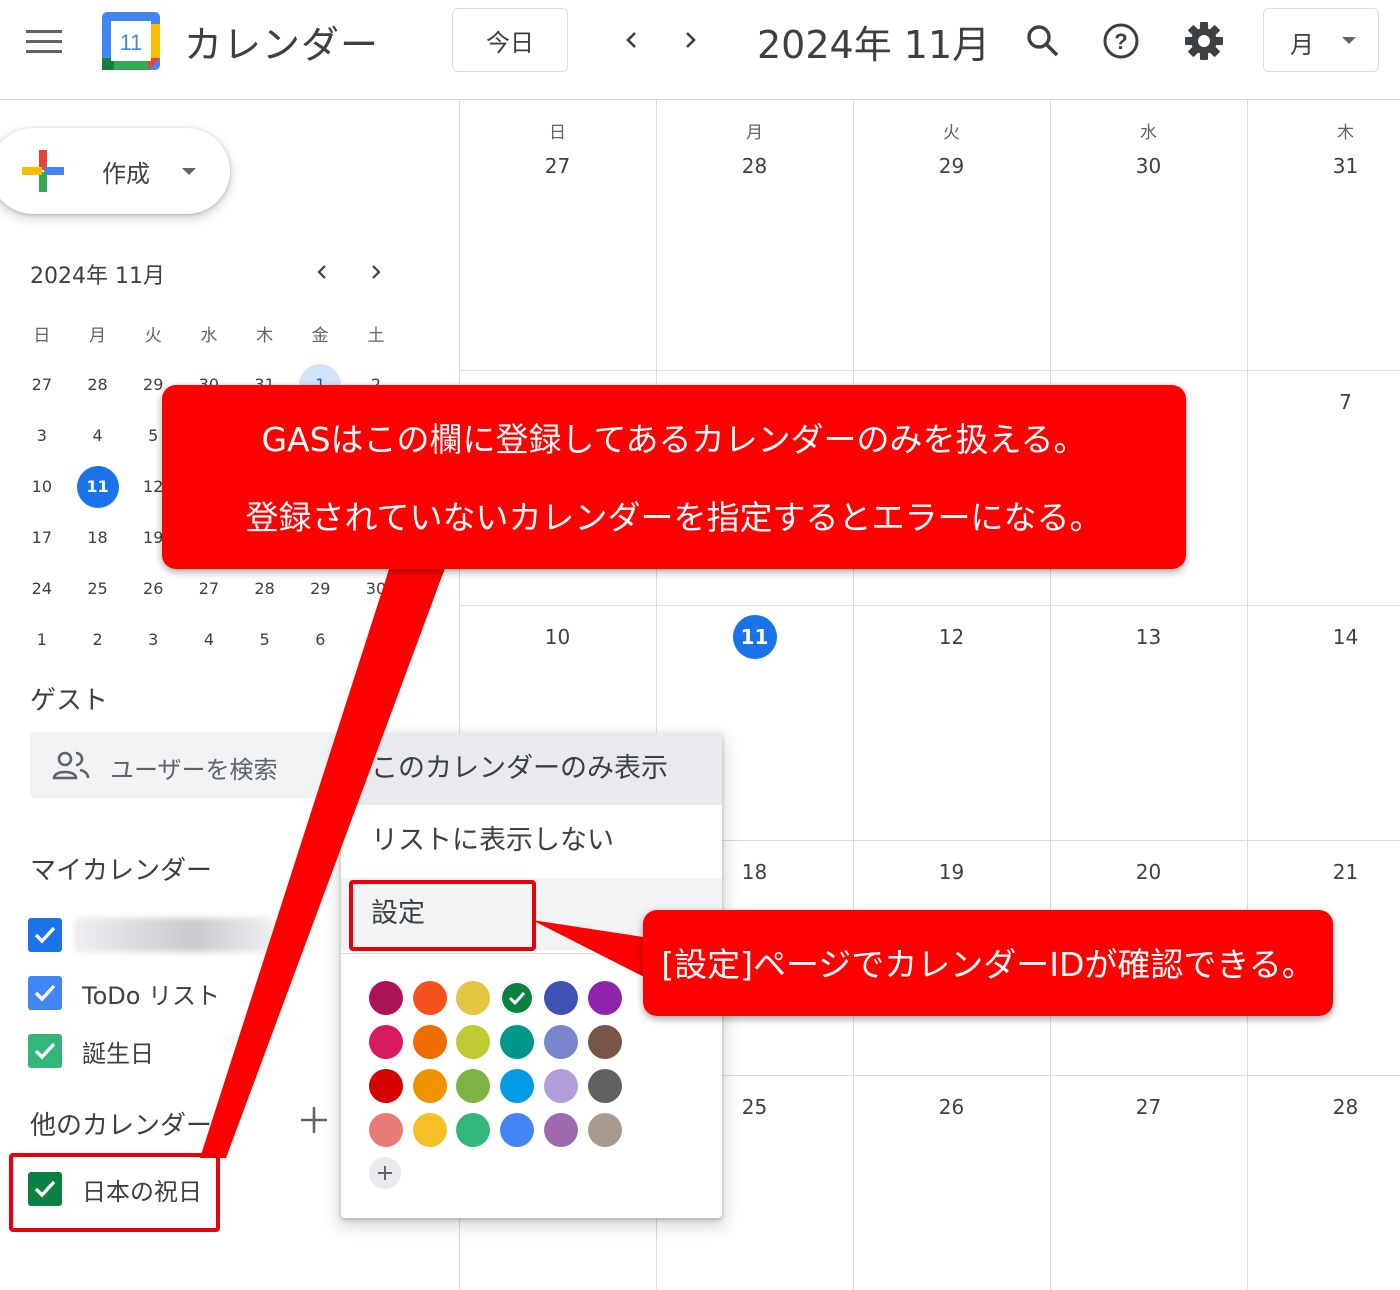 The image size is (1400, 1290). Describe the element at coordinates (42, 486) in the screenshot. I see `mini-day: 10` at that location.